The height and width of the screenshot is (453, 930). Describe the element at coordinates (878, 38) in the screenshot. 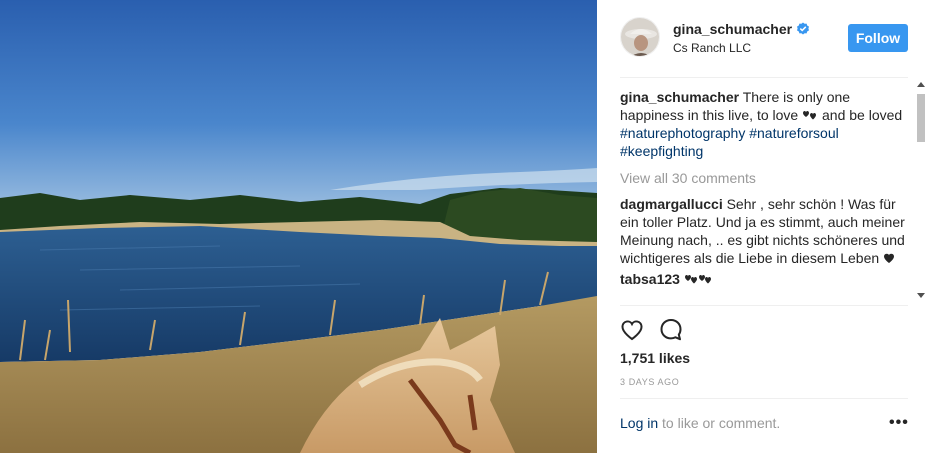

I see `follow-button: Follow` at that location.